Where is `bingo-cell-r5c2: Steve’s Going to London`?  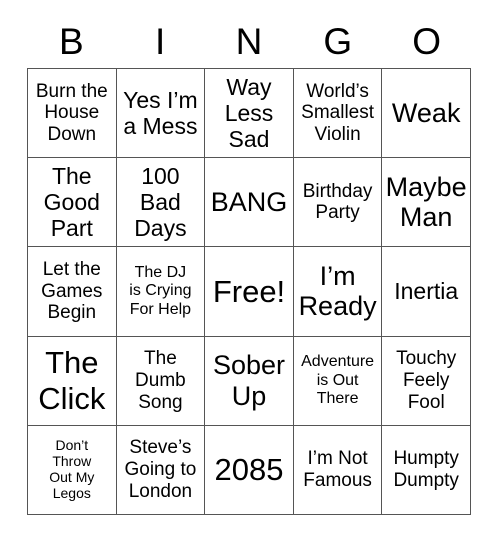 bingo-cell-r5c2: Steve’s Going to London is located at coordinates (161, 470).